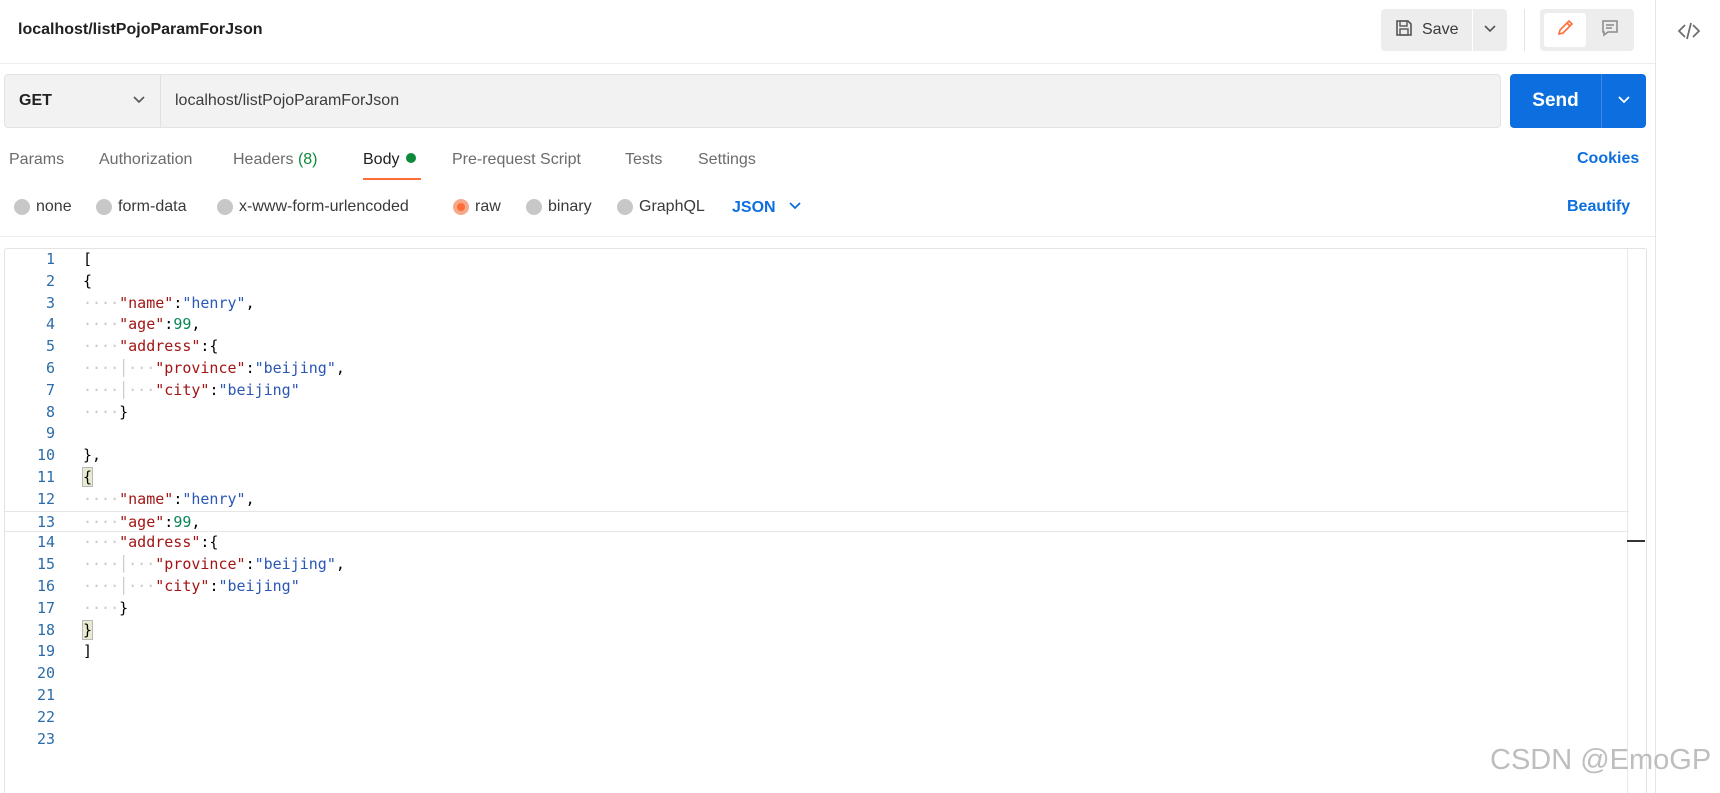  I want to click on tab-prerequest-label: Pre-request Script, so click(516, 159).